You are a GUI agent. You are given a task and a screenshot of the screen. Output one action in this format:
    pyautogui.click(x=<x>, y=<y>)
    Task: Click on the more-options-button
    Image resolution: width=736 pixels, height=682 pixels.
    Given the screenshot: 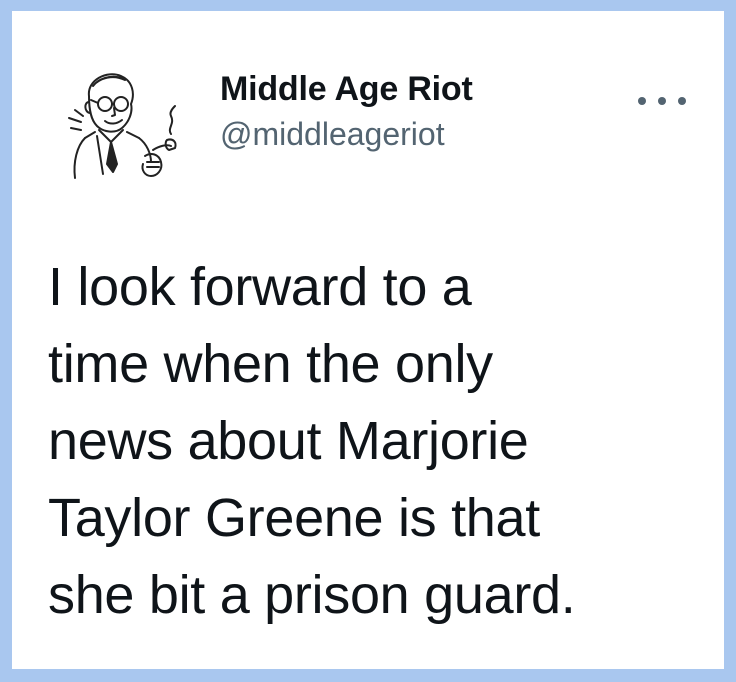 What is the action you would take?
    pyautogui.click(x=662, y=101)
    